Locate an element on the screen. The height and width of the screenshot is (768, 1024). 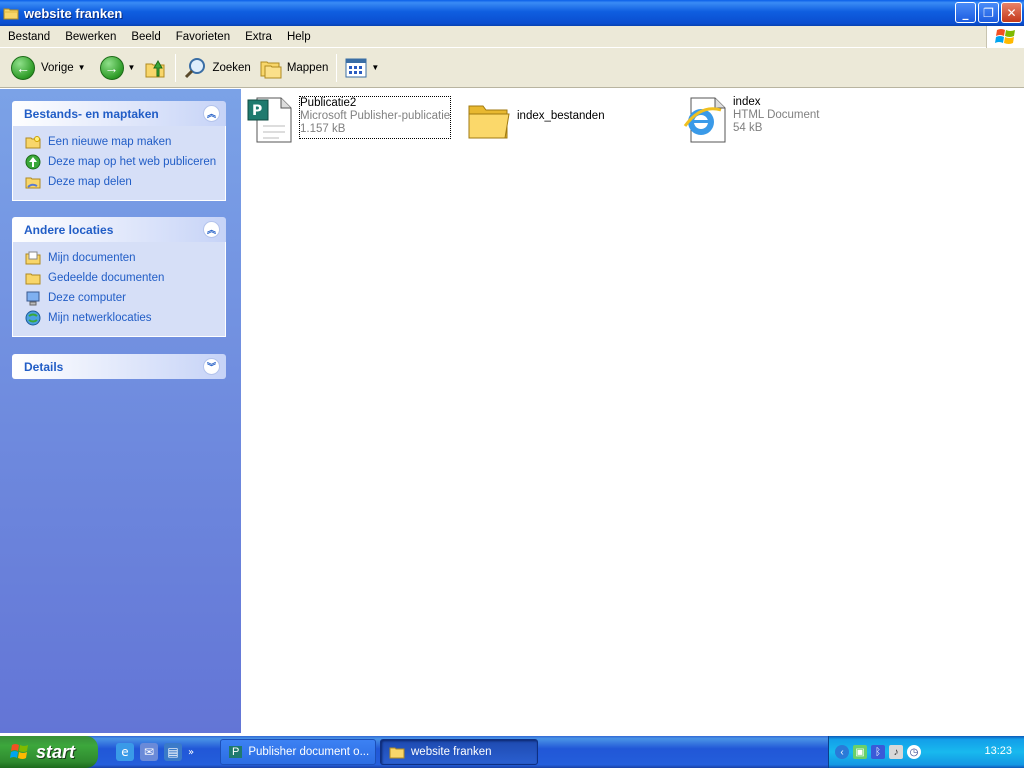
task-label: Deze map op het web publiceren is located at coordinates (132, 162).